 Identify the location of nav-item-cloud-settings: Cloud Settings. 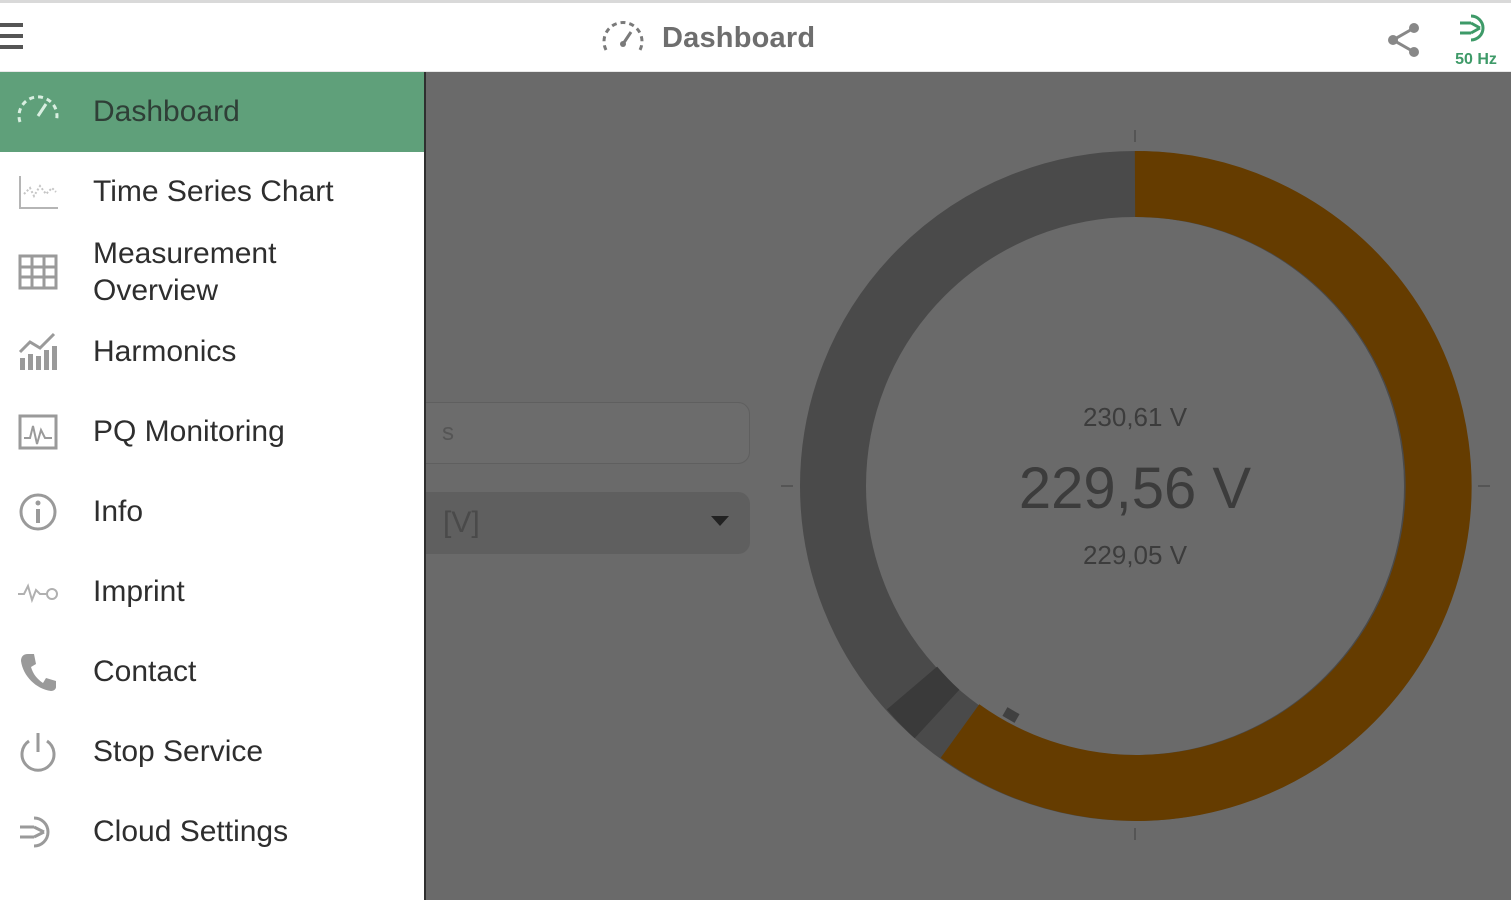
(212, 832).